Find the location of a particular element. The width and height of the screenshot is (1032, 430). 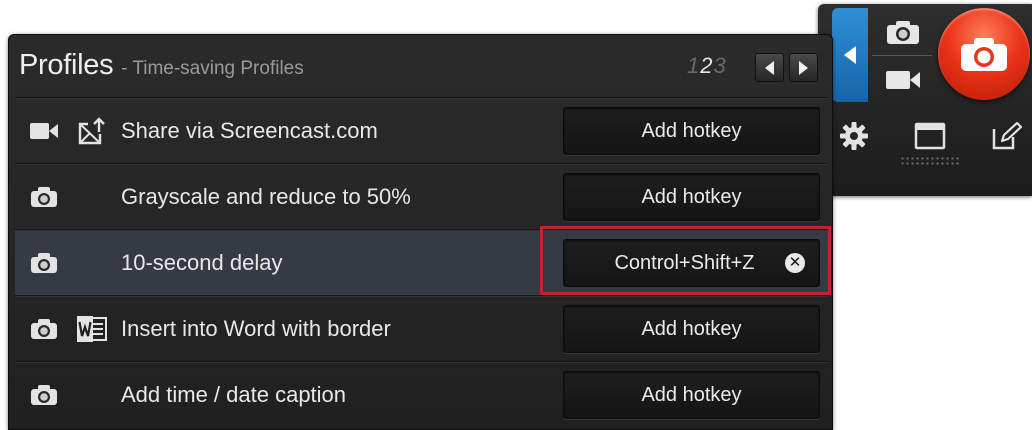

page-2: 2 is located at coordinates (706, 65).